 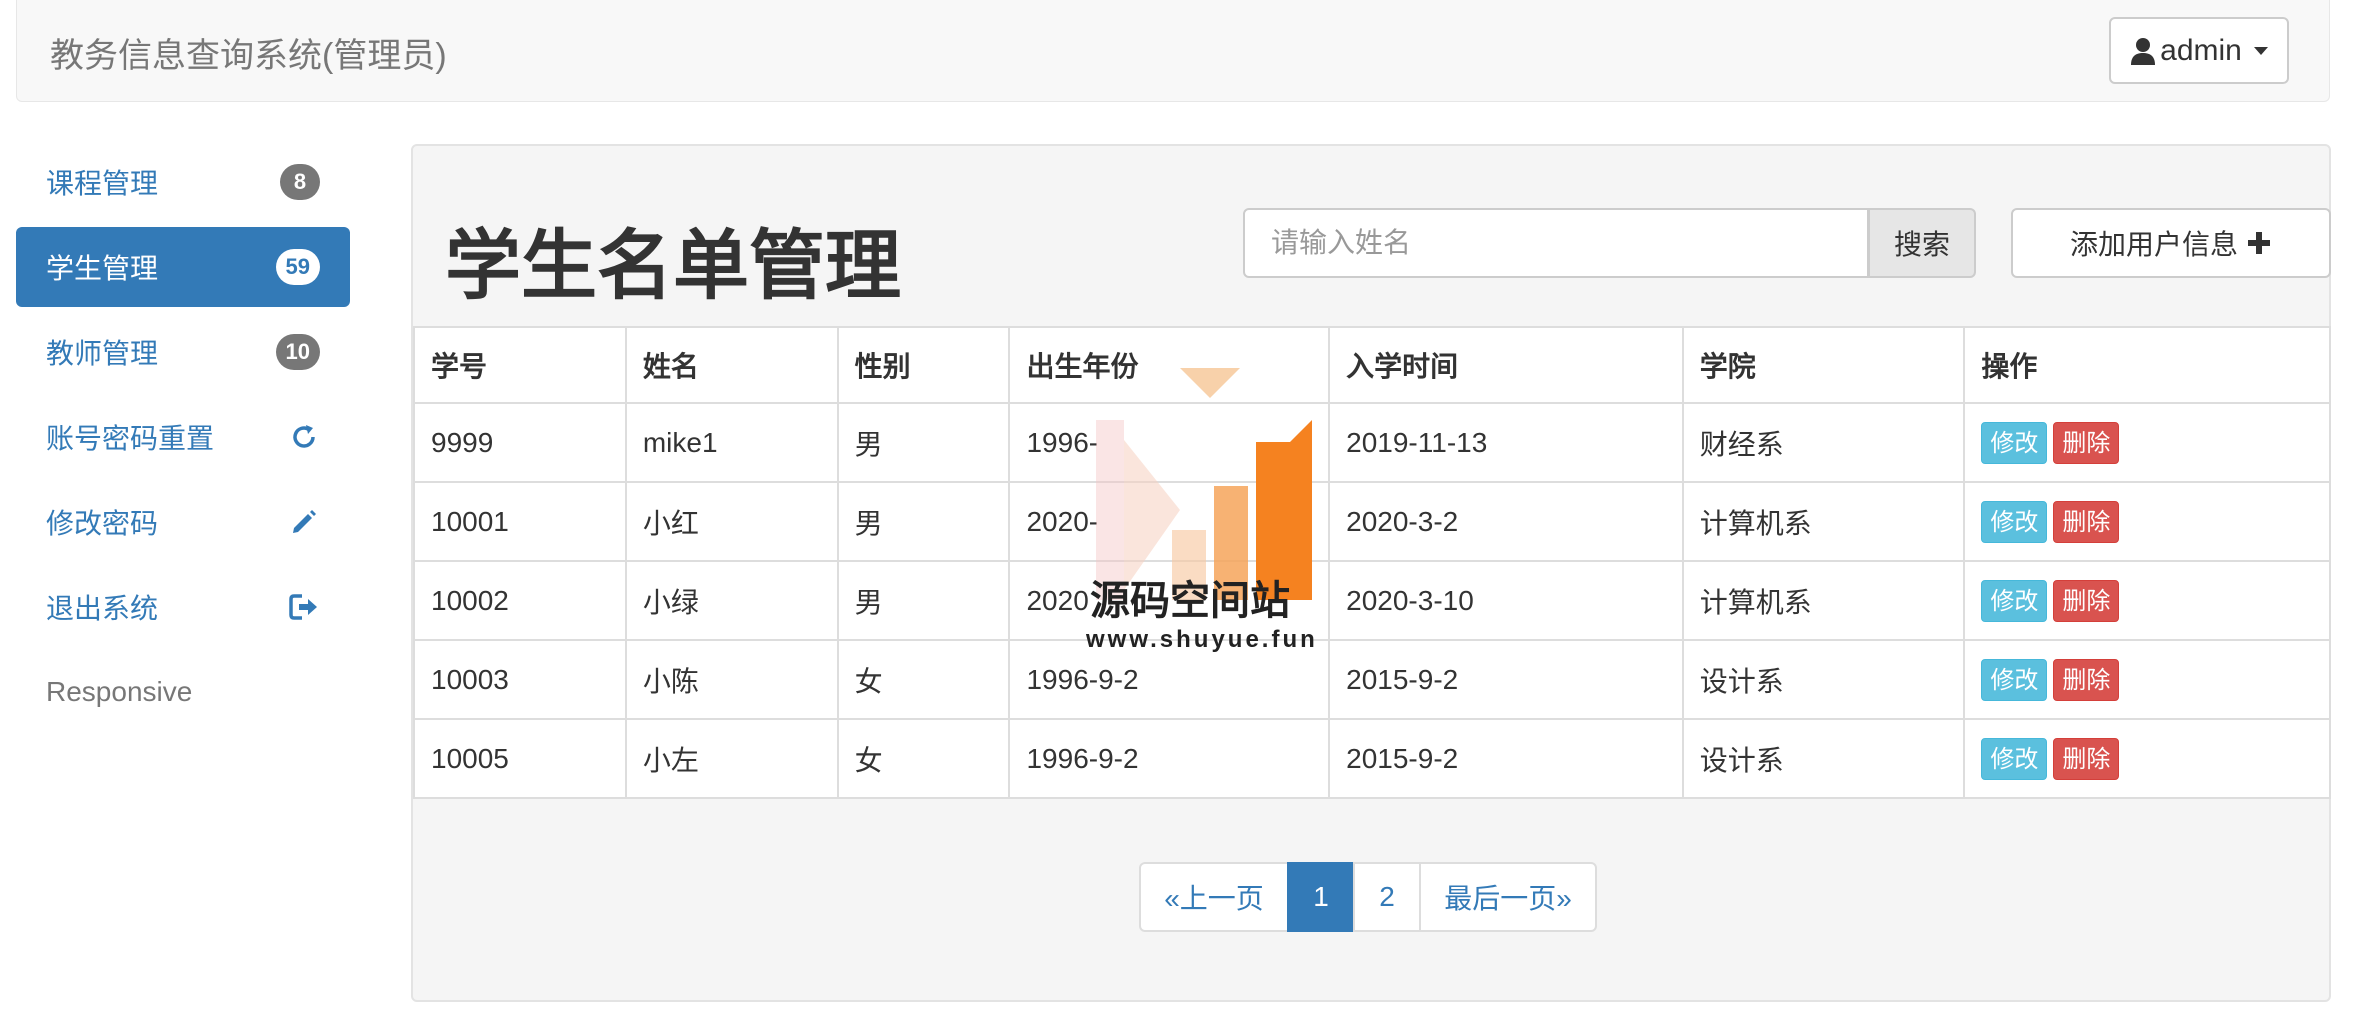 I want to click on page-title: 学生名单管理, so click(x=673, y=266).